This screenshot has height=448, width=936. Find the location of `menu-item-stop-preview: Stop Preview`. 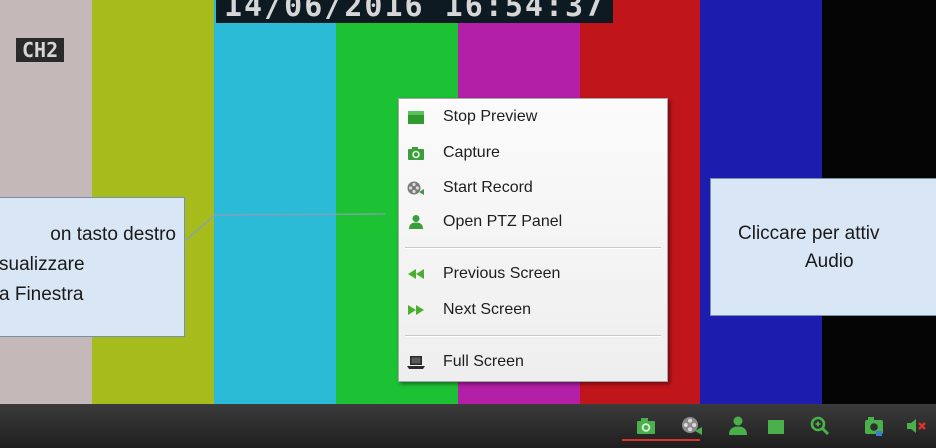

menu-item-stop-preview: Stop Preview is located at coordinates (533, 117).